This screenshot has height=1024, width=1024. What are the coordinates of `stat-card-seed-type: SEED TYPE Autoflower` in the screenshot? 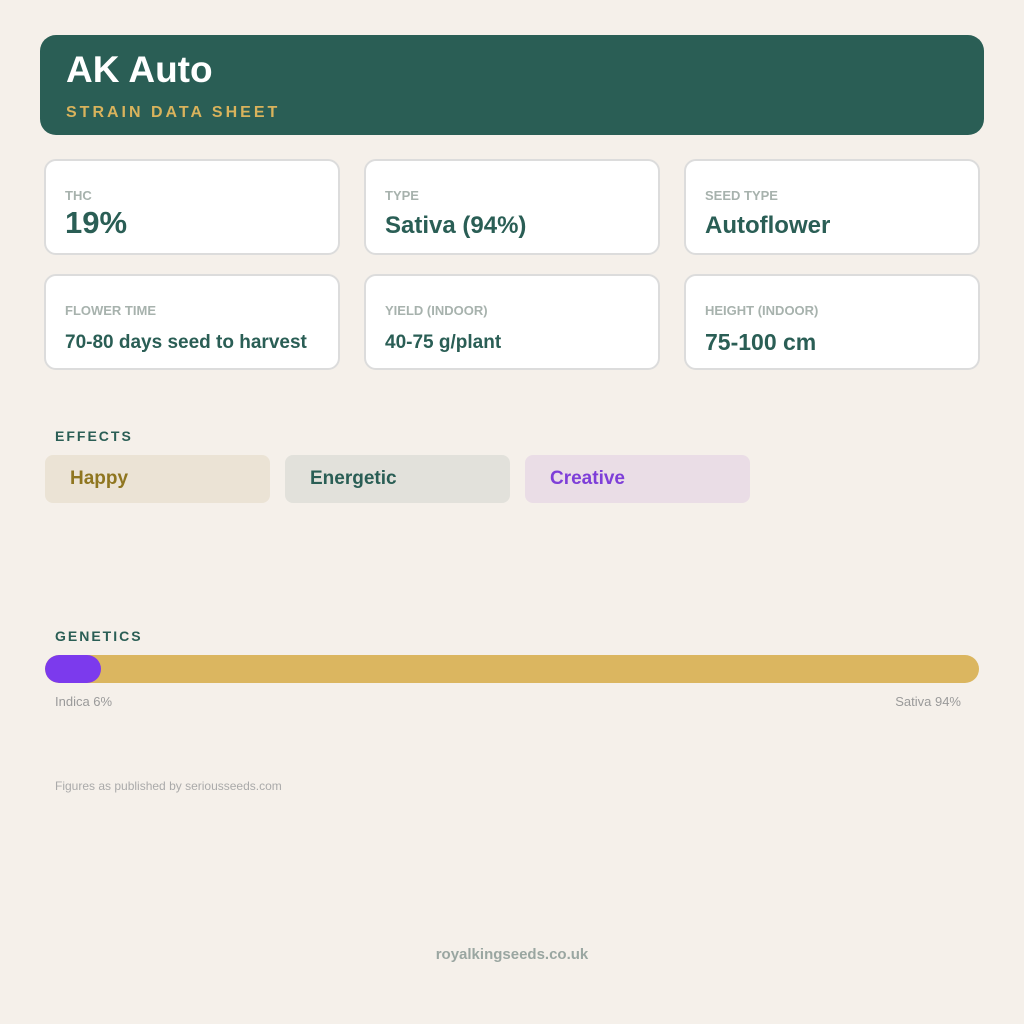 It's located at (832, 207).